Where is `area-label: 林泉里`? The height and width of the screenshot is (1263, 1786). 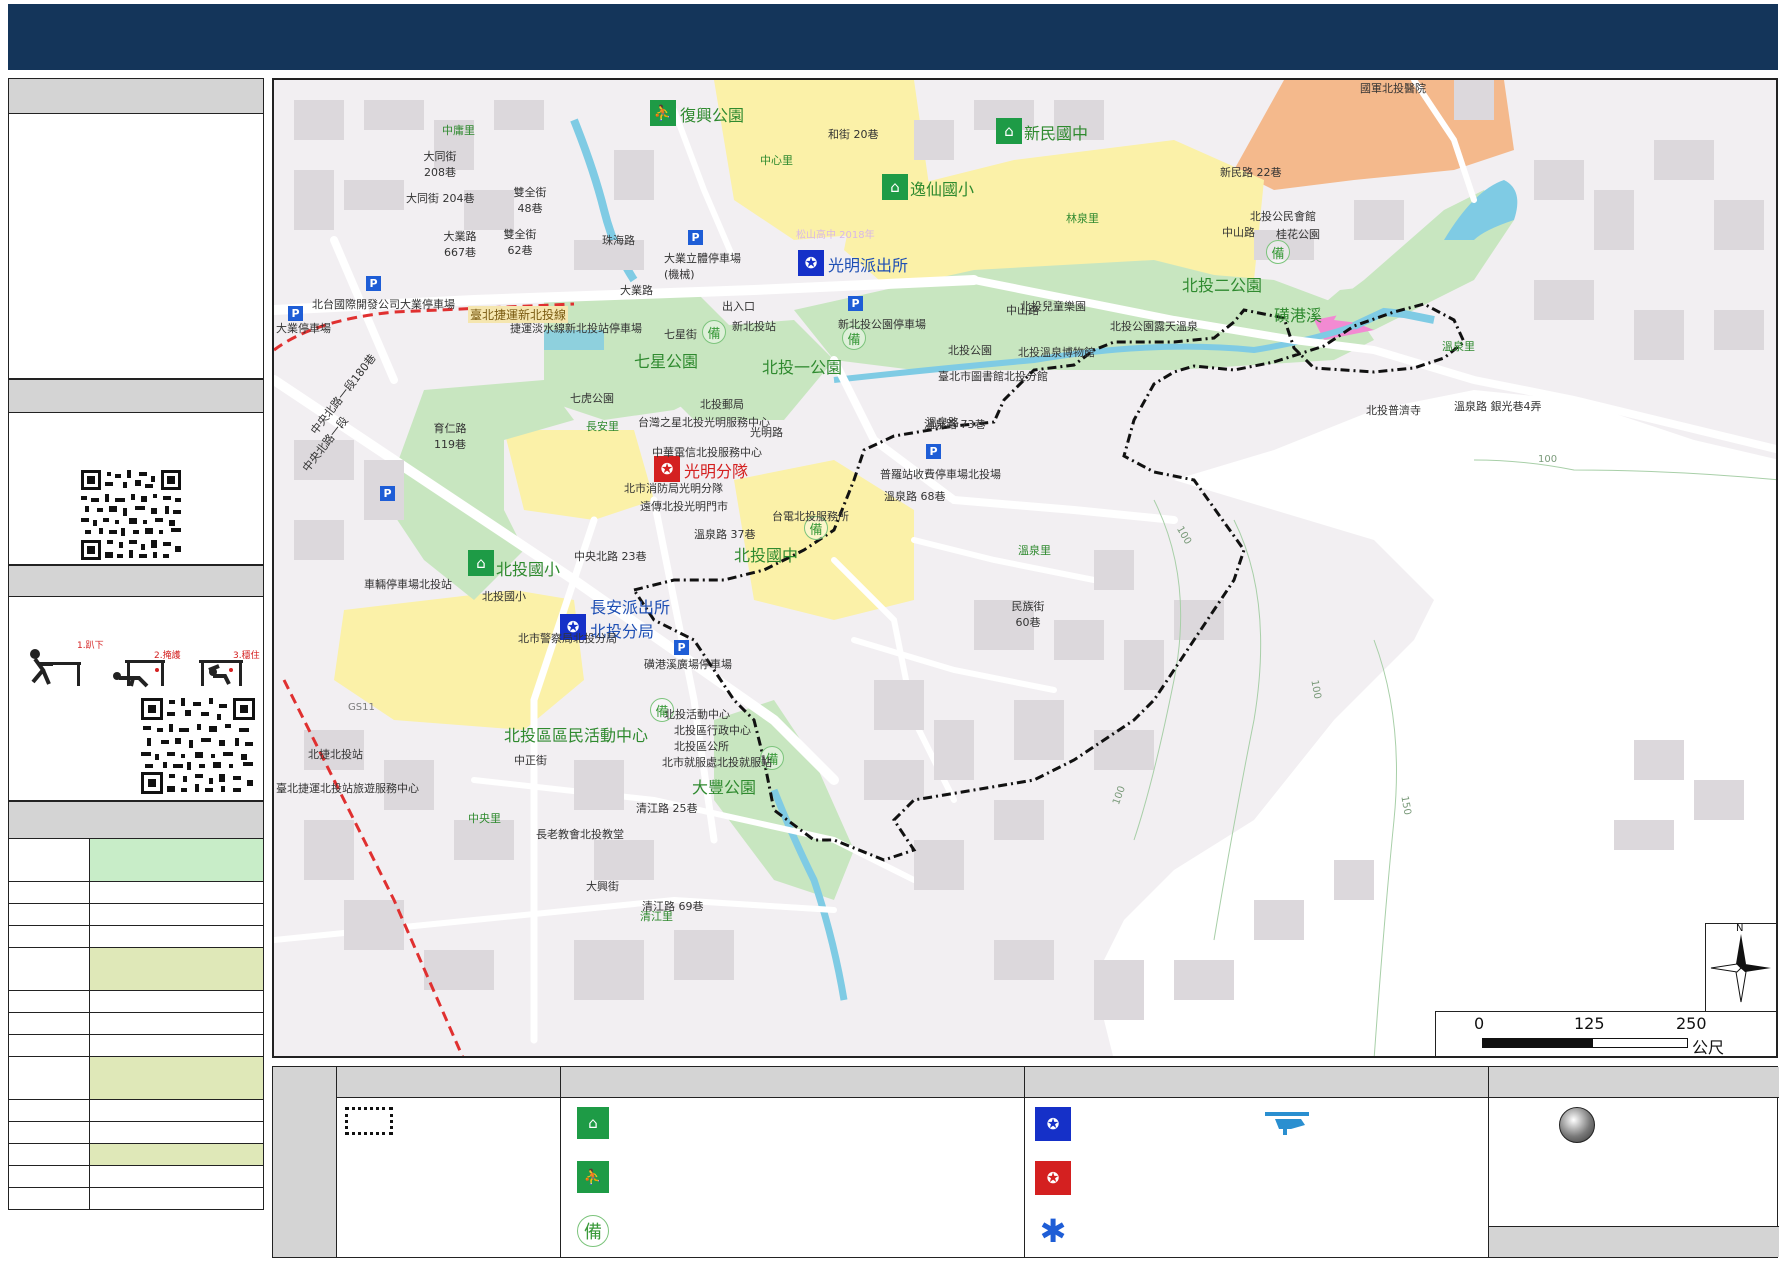
area-label: 林泉里 is located at coordinates (1082, 218).